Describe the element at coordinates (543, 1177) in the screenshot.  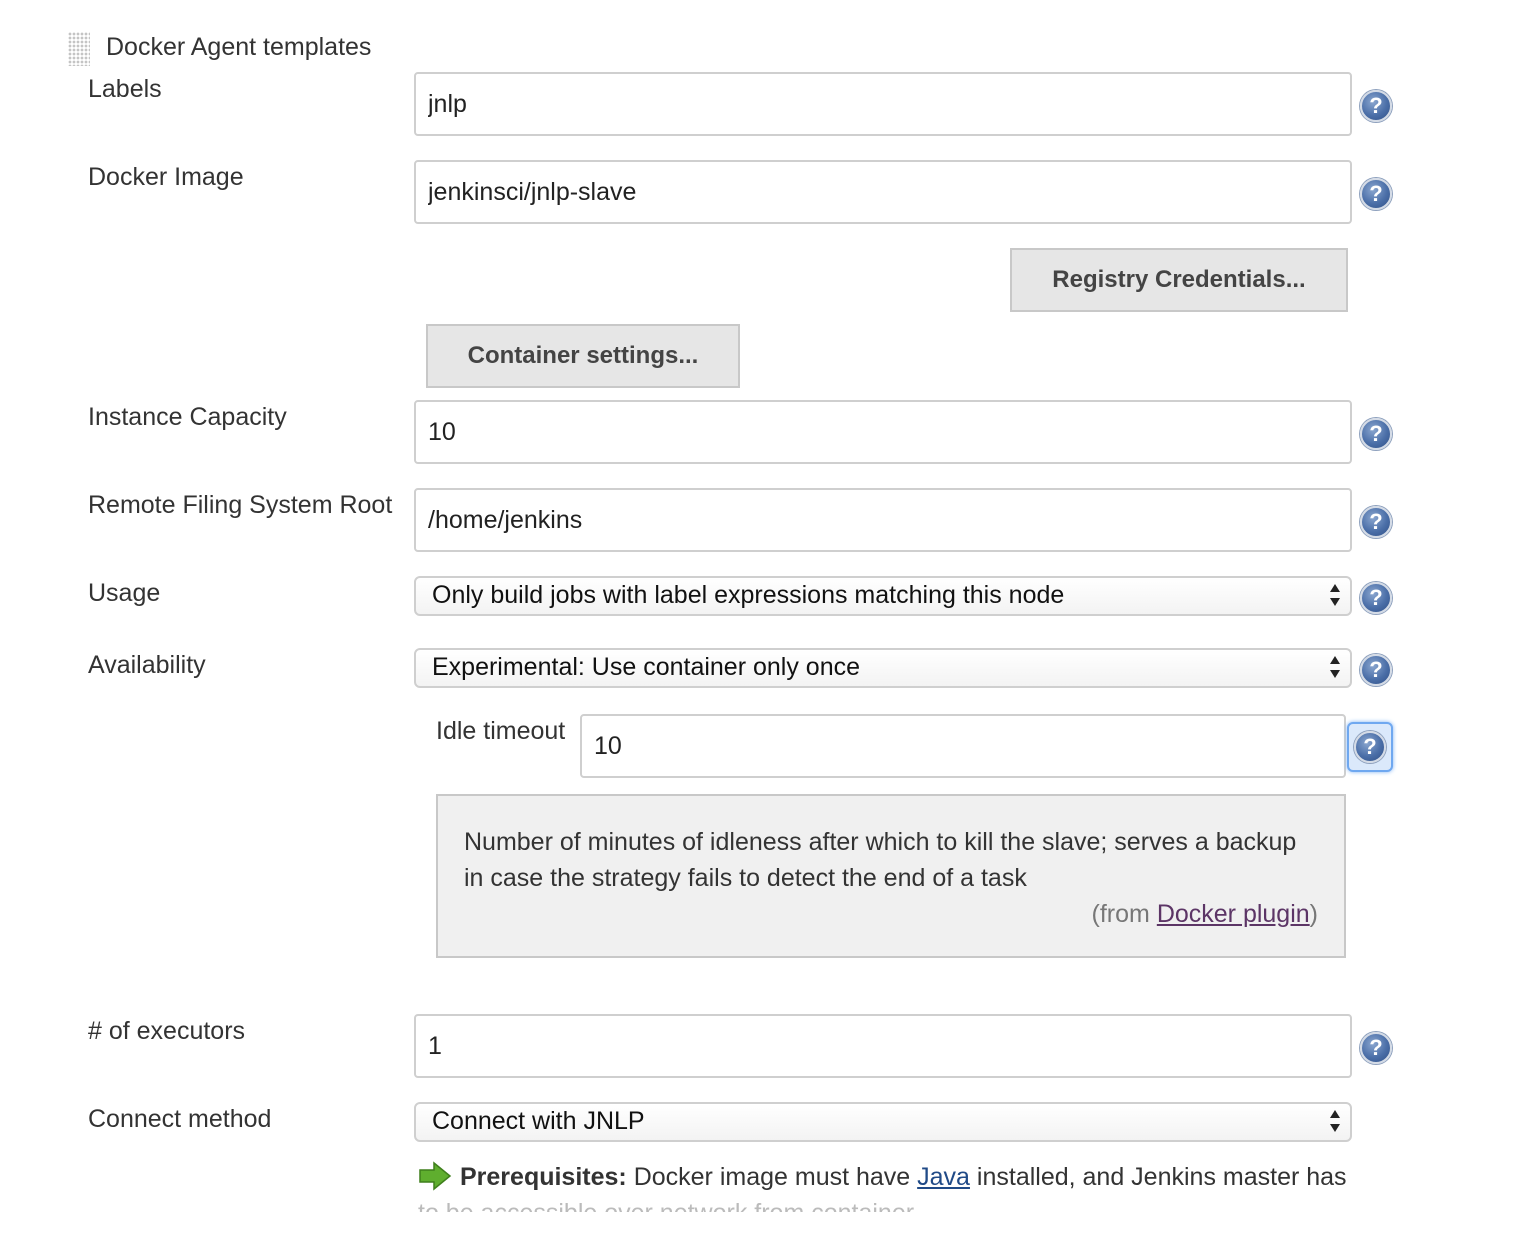
I see `prerequisites-label: Prerequisites:` at that location.